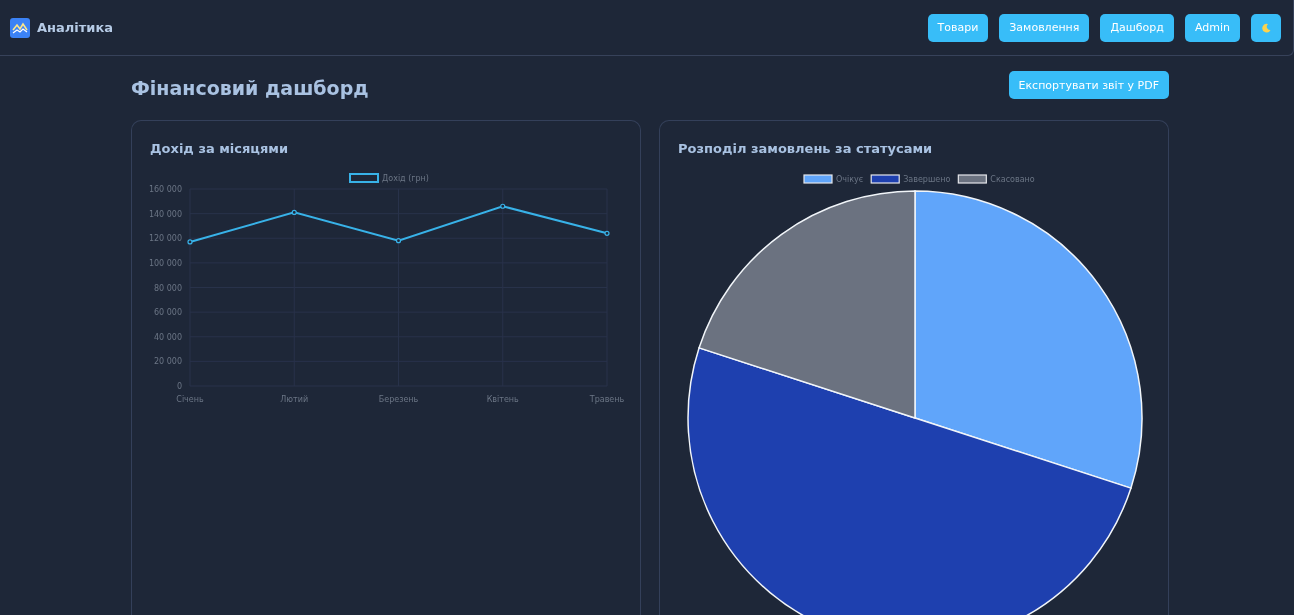  What do you see at coordinates (165, 263) in the screenshot?
I see `axis-label: 100 000` at bounding box center [165, 263].